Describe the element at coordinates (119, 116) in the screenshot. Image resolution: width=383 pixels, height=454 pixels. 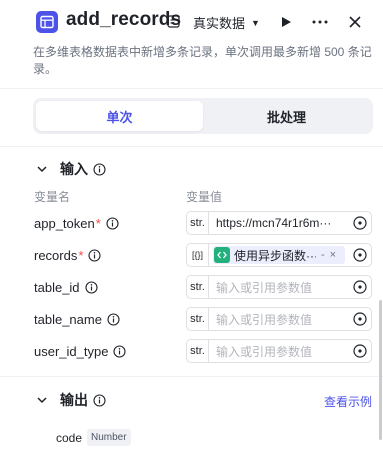
I see `tab-single: 单次` at that location.